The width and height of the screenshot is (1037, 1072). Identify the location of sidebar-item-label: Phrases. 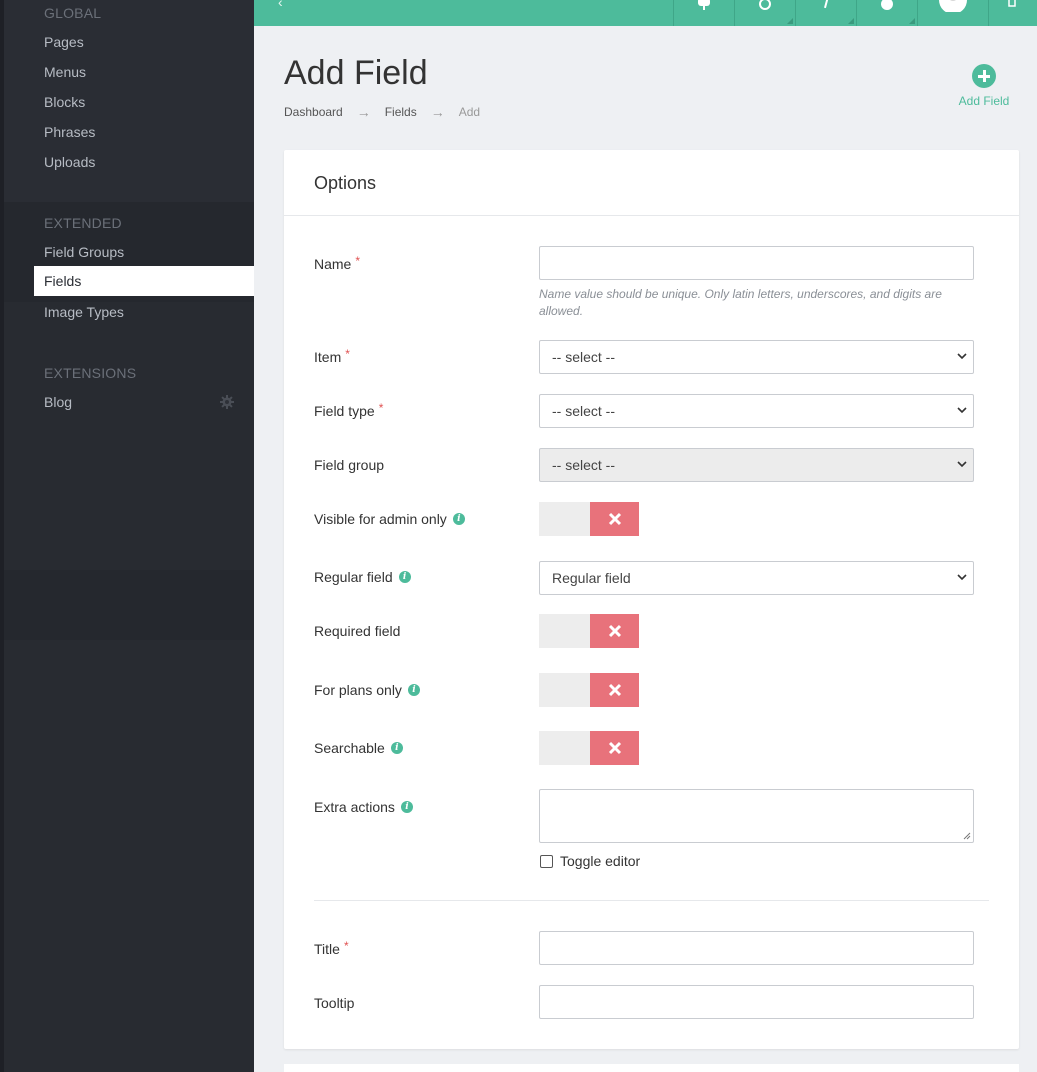
(70, 132).